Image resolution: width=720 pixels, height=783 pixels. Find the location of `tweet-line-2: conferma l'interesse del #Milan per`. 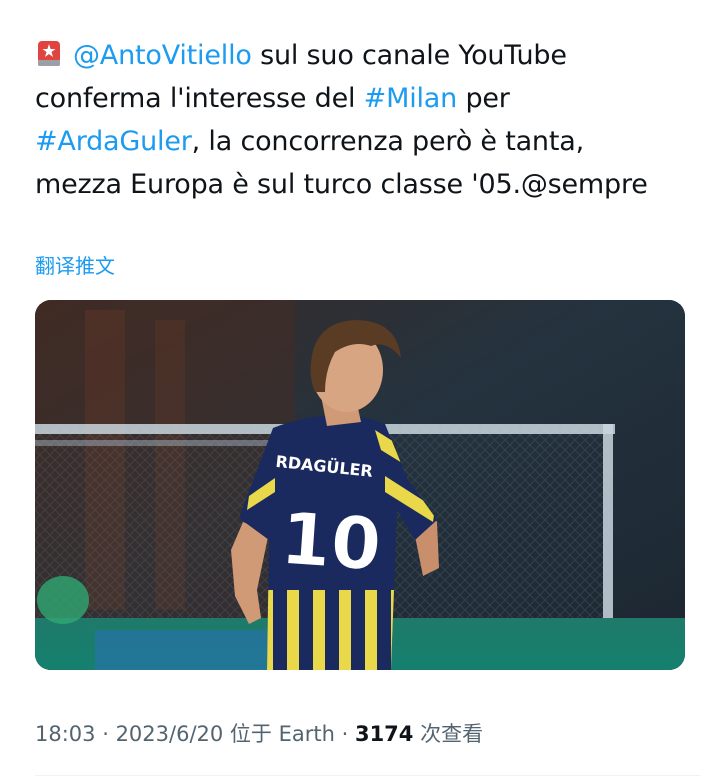

tweet-line-2: conferma l'interesse del #Milan per is located at coordinates (370, 98).